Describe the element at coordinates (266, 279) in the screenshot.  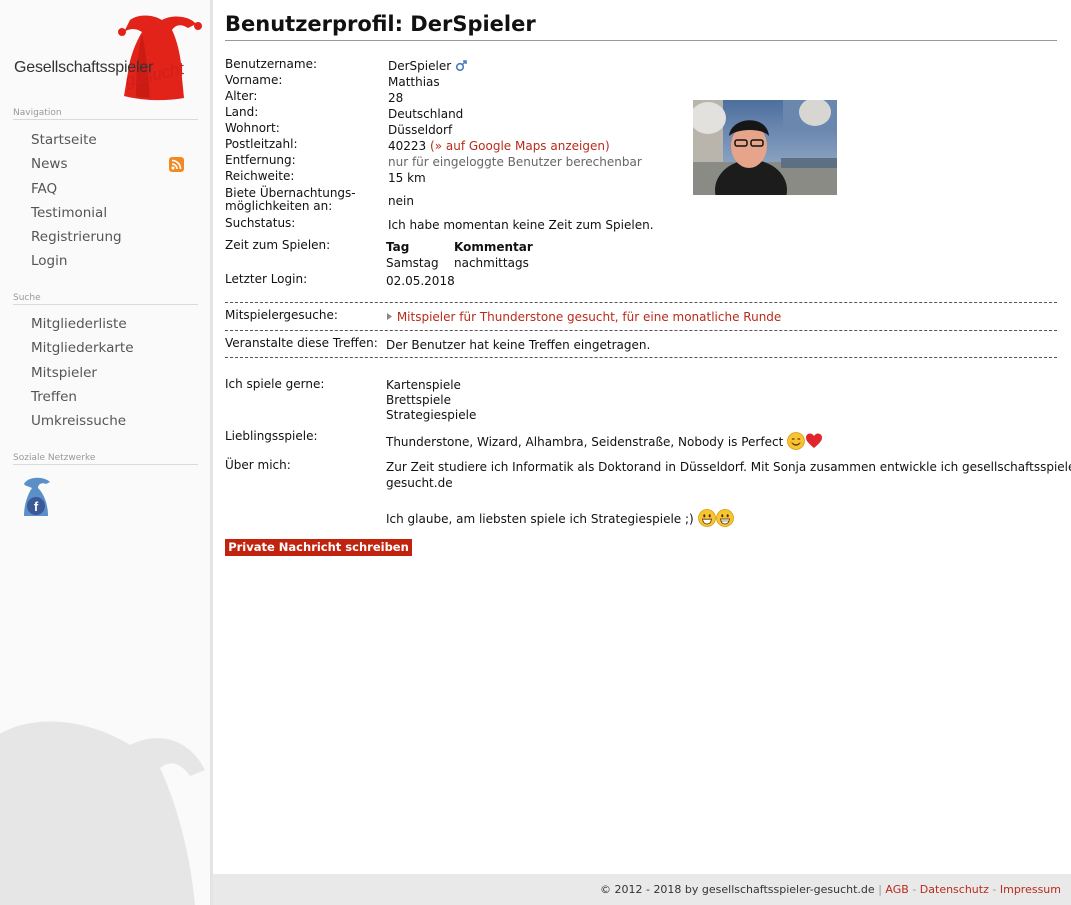
I see `field-label: Letzter Login:` at that location.